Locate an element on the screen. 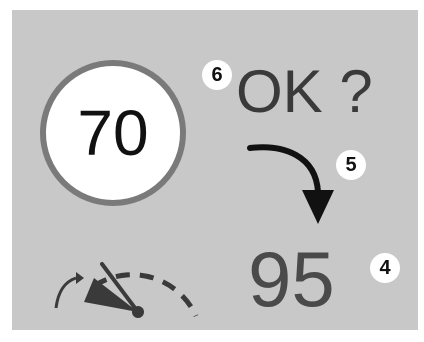  arrow-badge: 5 is located at coordinates (351, 165).